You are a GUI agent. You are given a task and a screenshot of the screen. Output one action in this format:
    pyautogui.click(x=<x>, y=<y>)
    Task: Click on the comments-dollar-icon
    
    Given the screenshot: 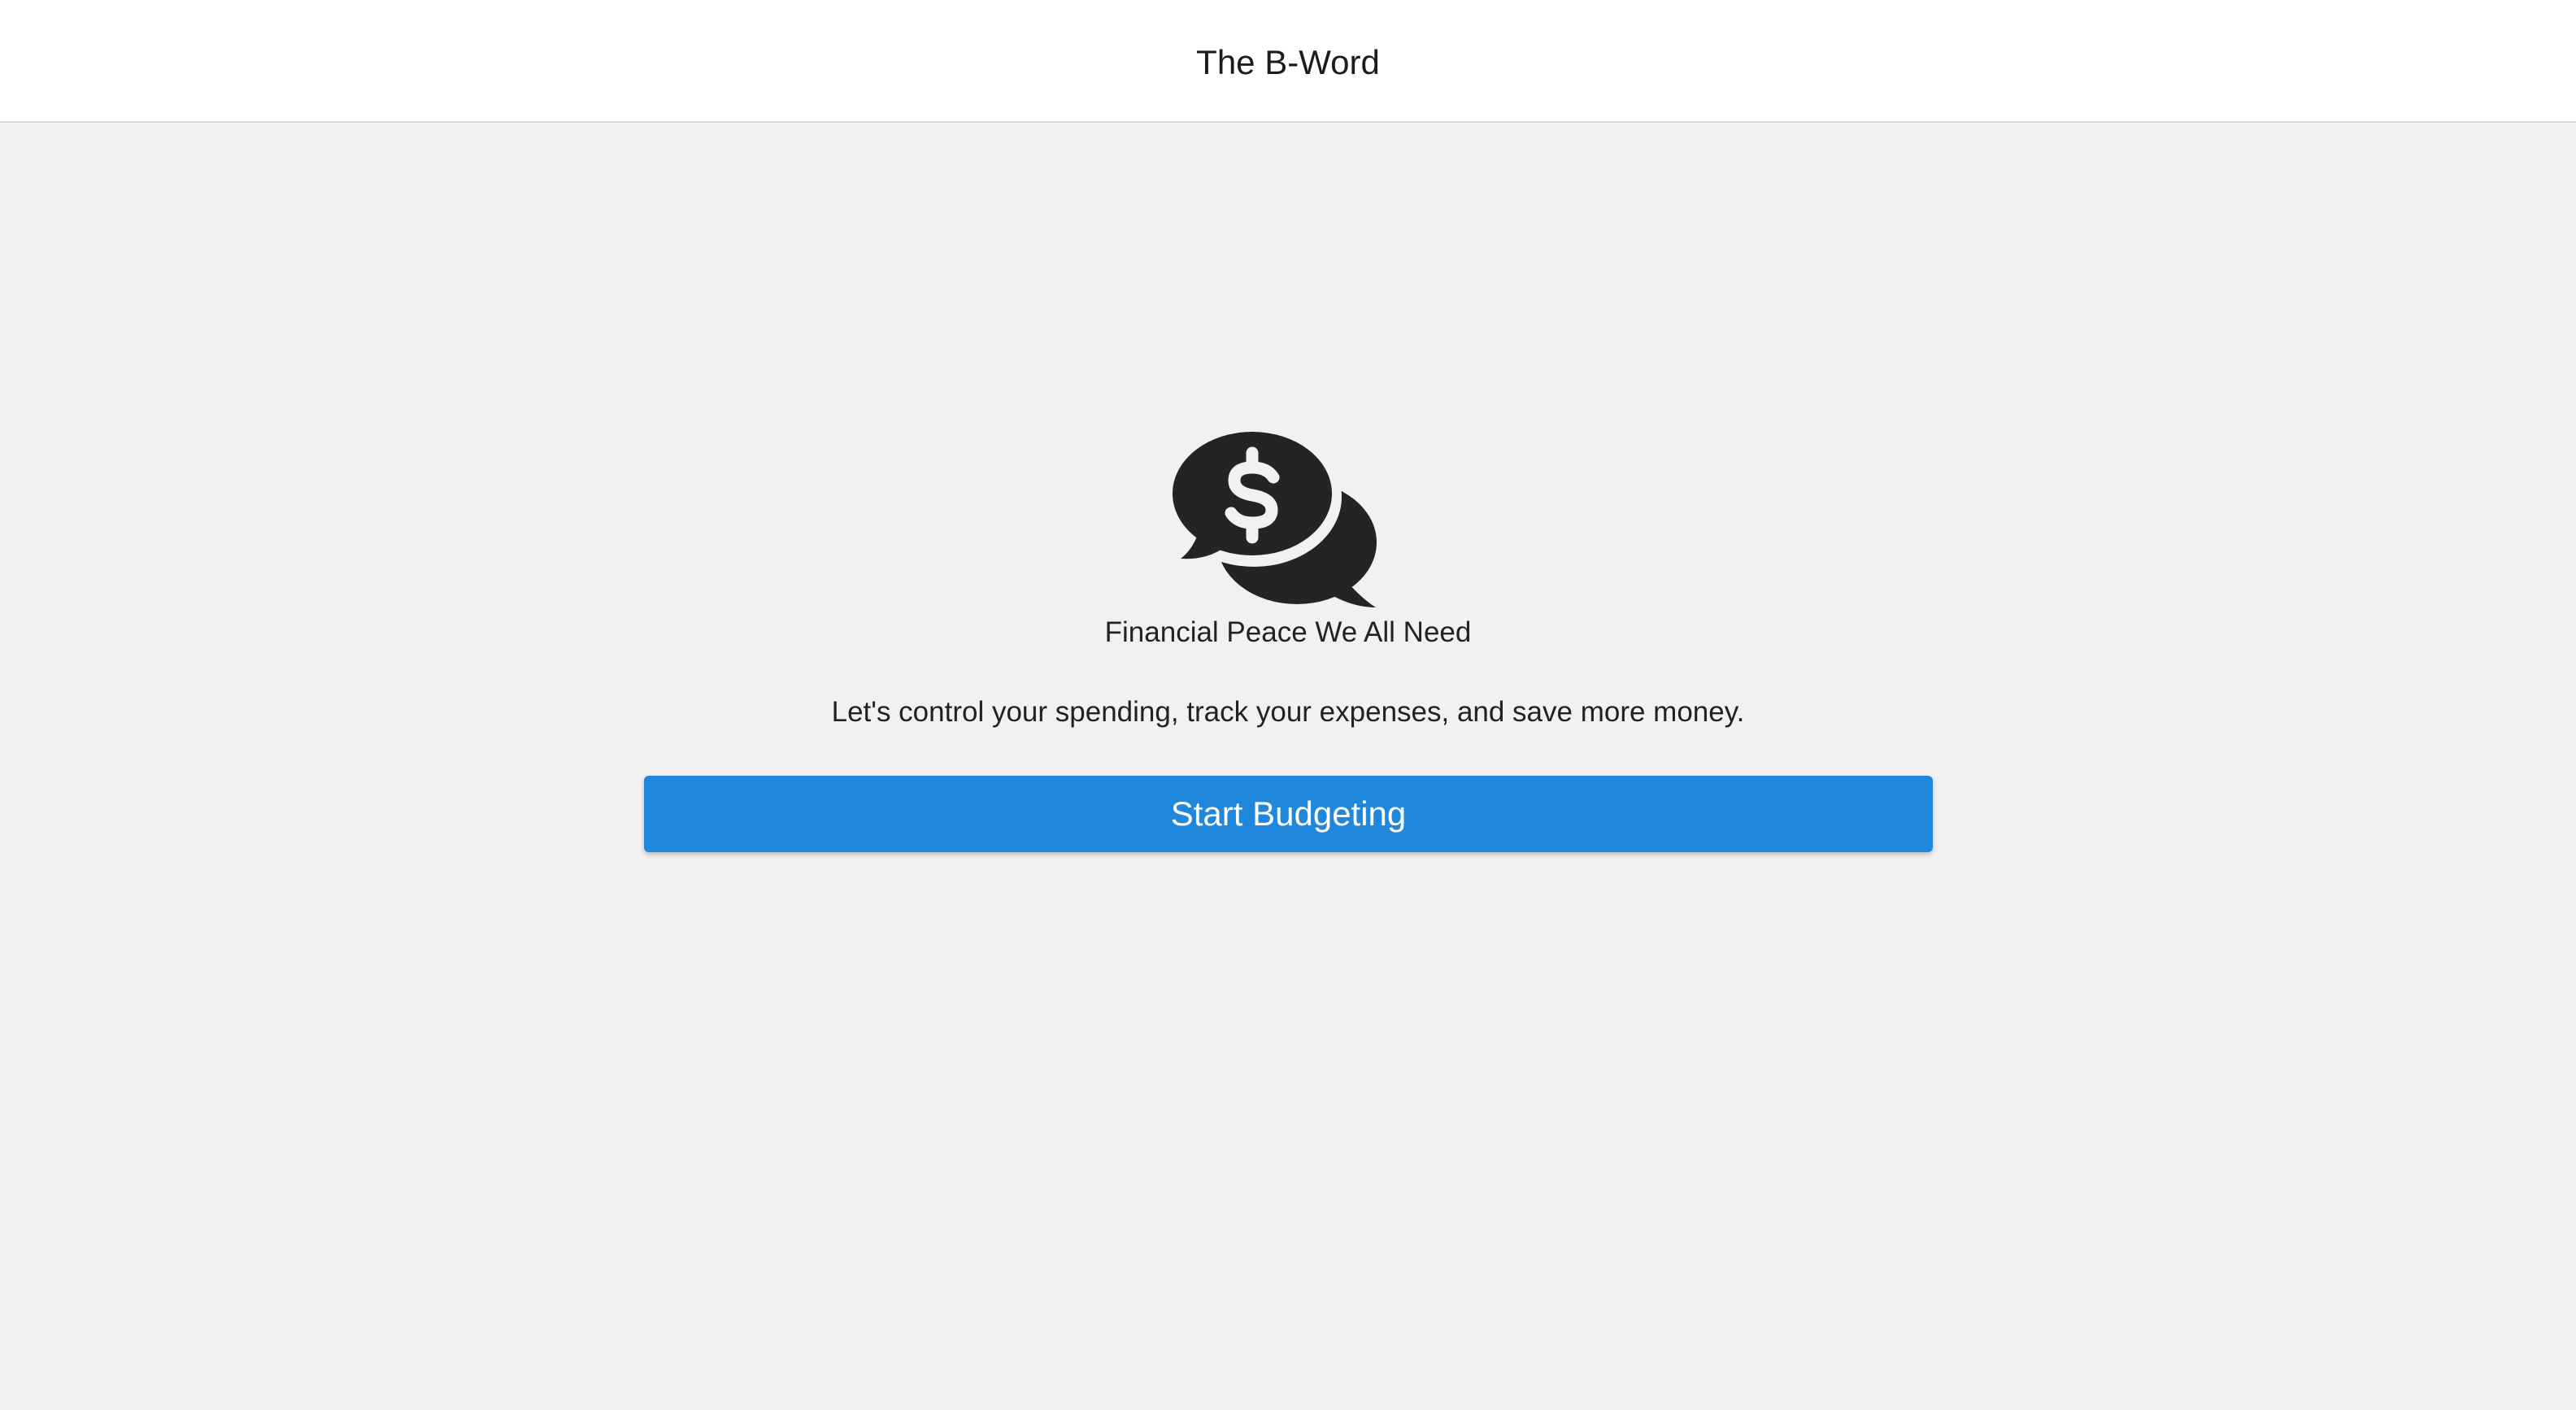 What is the action you would take?
    pyautogui.click(x=1274, y=518)
    